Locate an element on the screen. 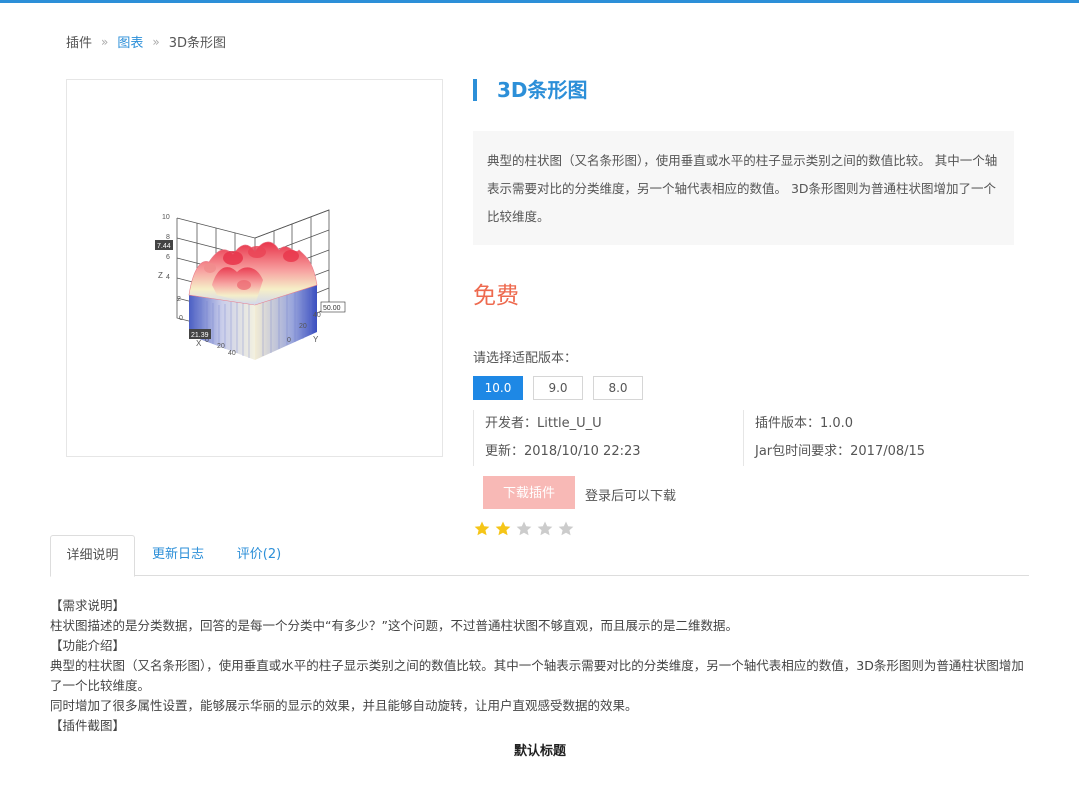  z-tick-label: 10 is located at coordinates (166, 217).